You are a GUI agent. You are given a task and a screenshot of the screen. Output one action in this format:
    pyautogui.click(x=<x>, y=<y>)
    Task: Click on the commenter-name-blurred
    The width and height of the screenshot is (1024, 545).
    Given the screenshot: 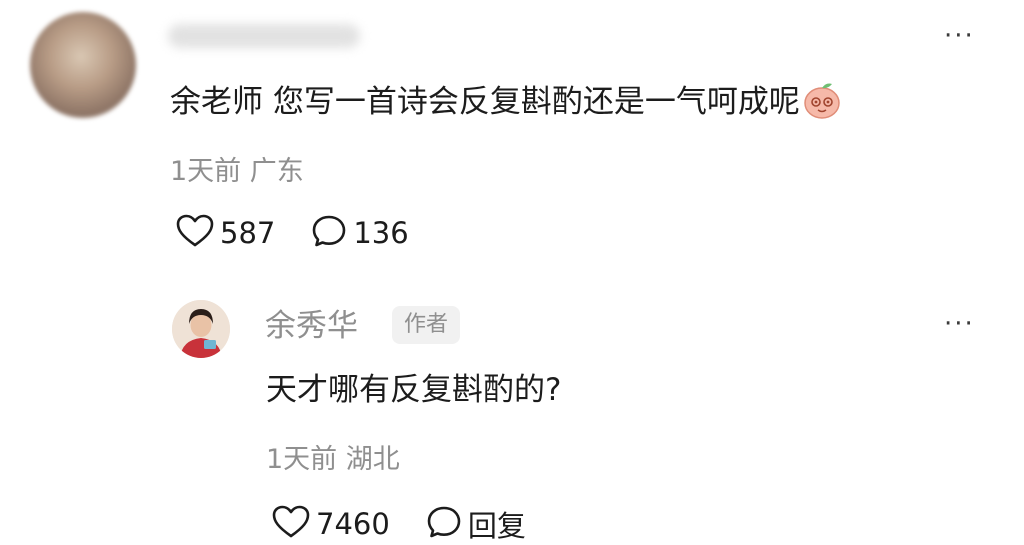 What is the action you would take?
    pyautogui.click(x=264, y=36)
    